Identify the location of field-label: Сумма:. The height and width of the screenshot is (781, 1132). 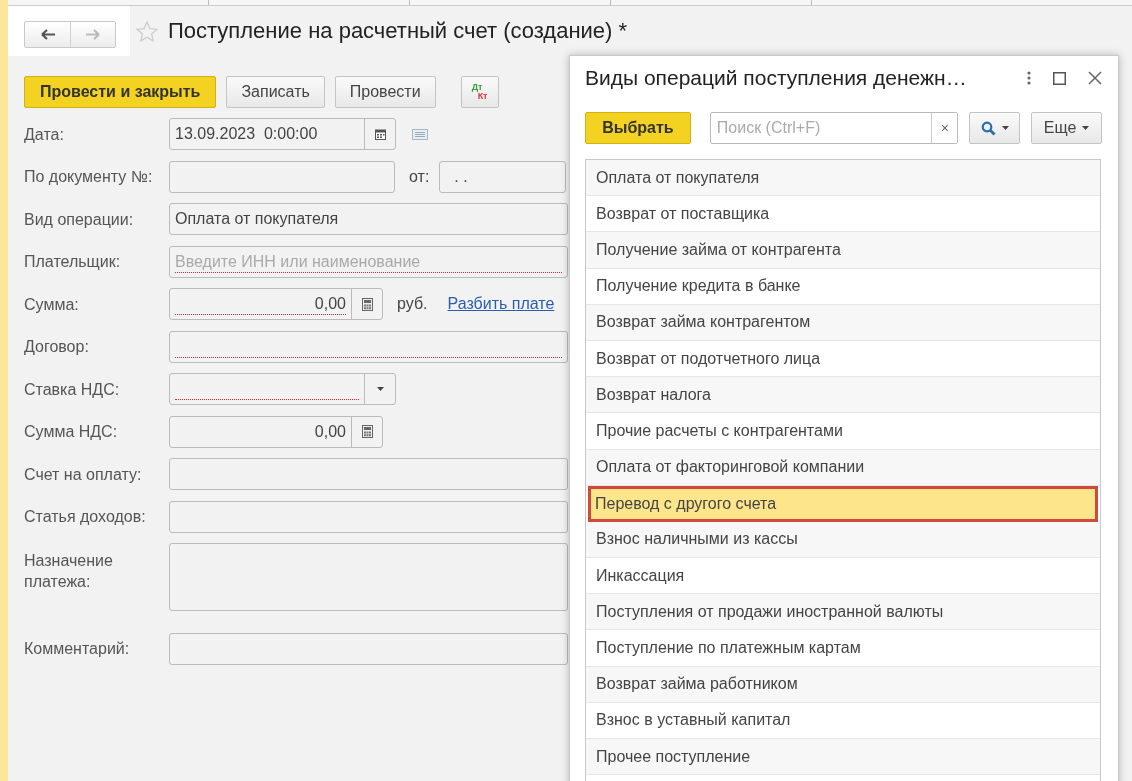
(52, 304).